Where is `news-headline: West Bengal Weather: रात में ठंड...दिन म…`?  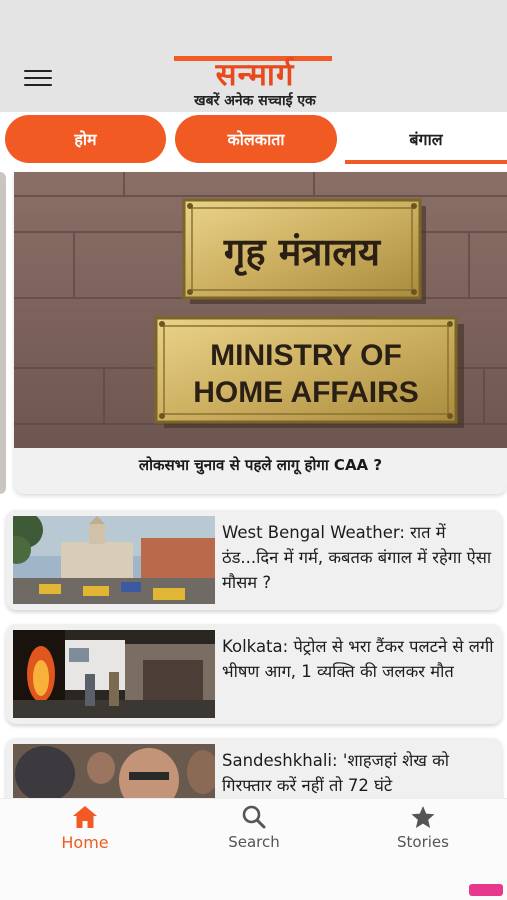
news-headline: West Bengal Weather: रात में ठंड...दिन म… is located at coordinates (357, 557).